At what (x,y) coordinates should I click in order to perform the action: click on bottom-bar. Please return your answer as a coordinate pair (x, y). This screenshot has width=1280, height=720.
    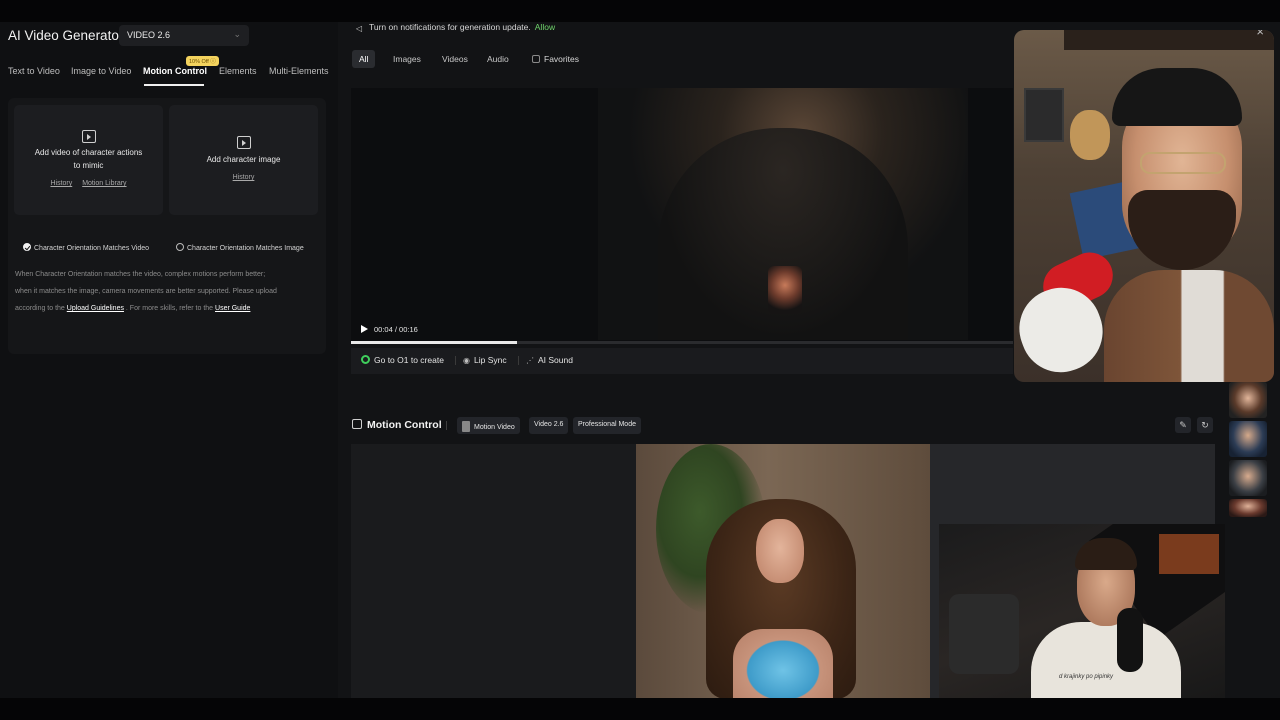
    Looking at the image, I should click on (640, 709).